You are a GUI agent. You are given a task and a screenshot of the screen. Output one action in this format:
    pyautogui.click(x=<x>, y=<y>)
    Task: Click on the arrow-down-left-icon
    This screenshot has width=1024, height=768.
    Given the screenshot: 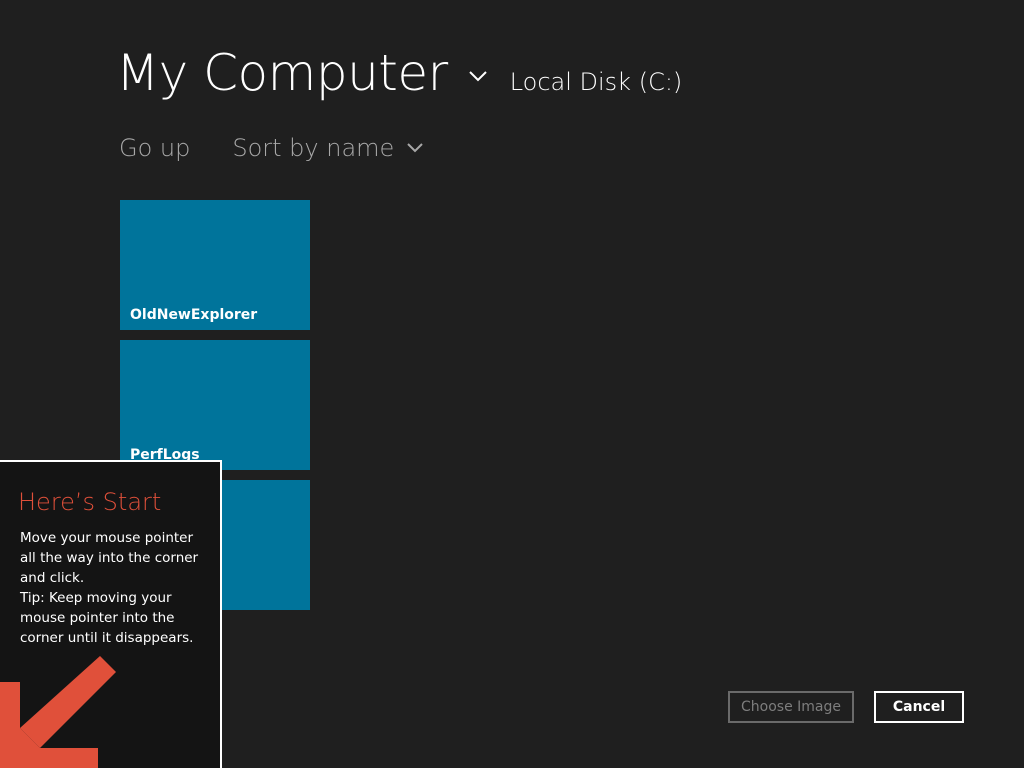 What is the action you would take?
    pyautogui.click(x=65, y=710)
    